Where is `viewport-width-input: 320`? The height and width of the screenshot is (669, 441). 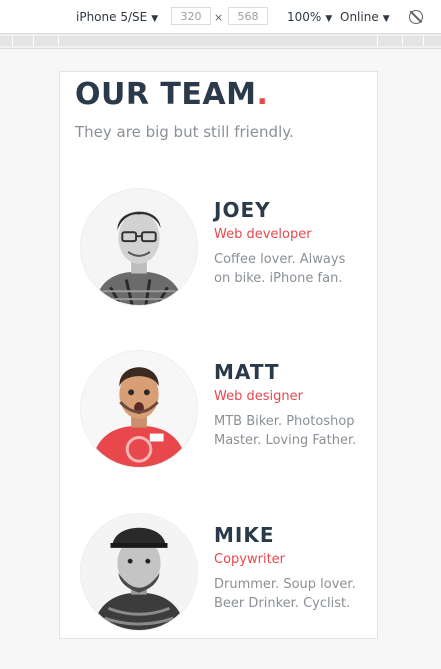
viewport-width-input: 320 is located at coordinates (191, 16).